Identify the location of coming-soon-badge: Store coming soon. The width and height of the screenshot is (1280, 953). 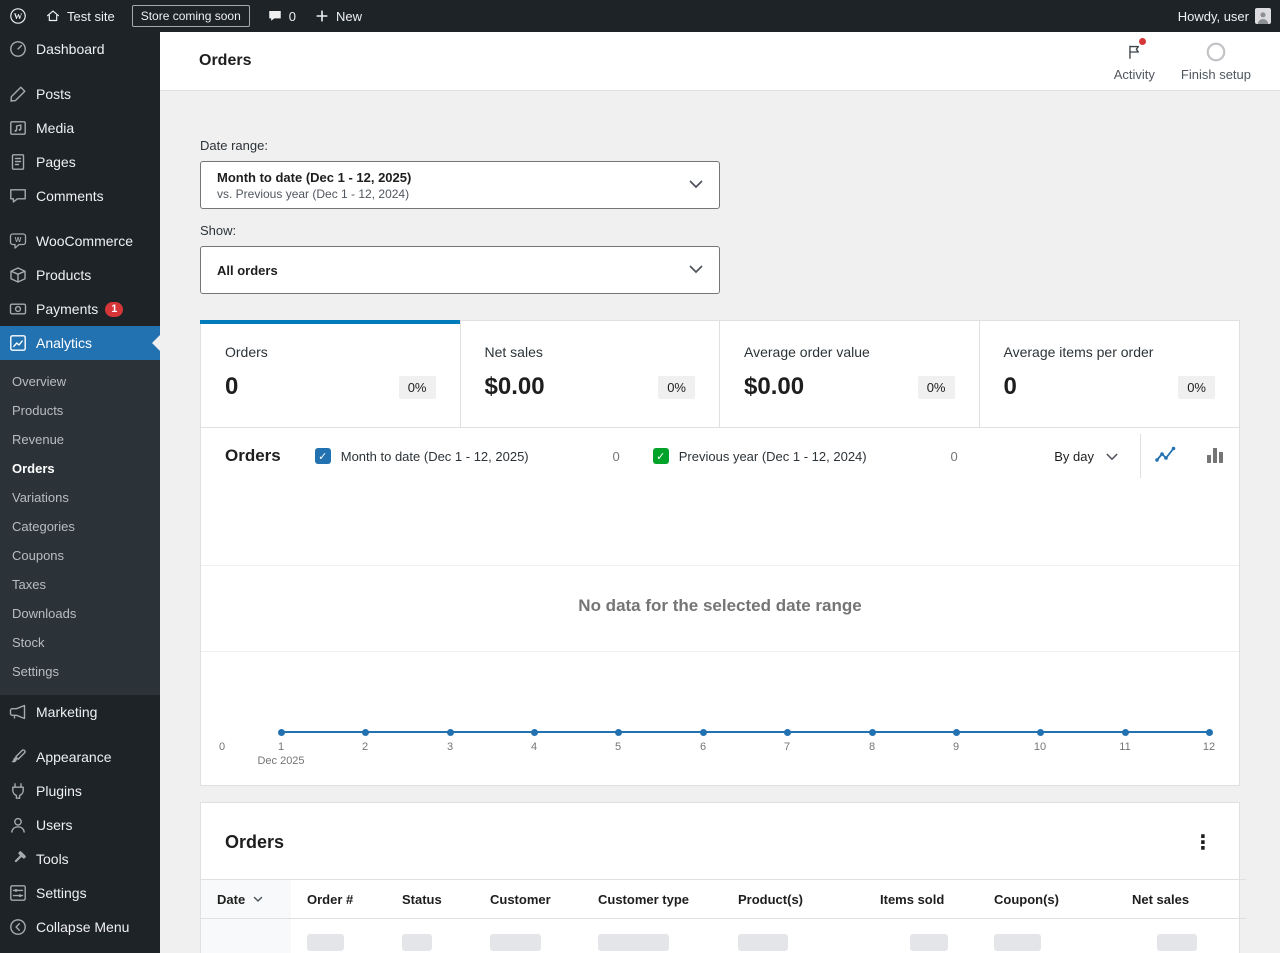
(190, 16).